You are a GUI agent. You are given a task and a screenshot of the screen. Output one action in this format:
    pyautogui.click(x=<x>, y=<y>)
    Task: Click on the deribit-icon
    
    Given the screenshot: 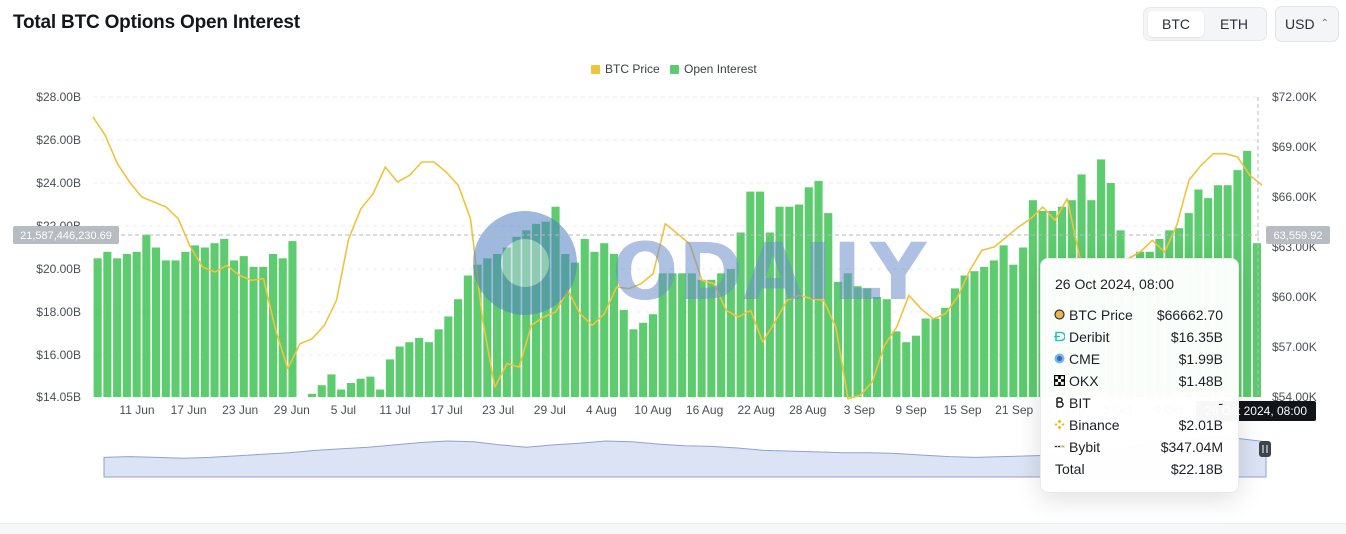 What is the action you would take?
    pyautogui.click(x=1059, y=336)
    